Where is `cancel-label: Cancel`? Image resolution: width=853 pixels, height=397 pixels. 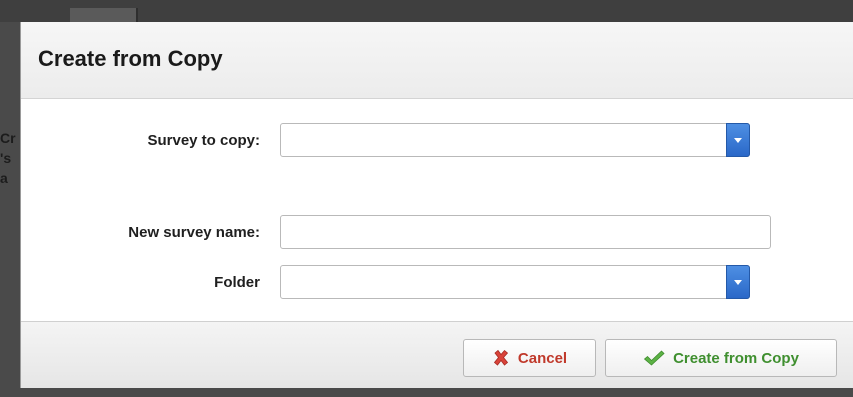 cancel-label: Cancel is located at coordinates (542, 358).